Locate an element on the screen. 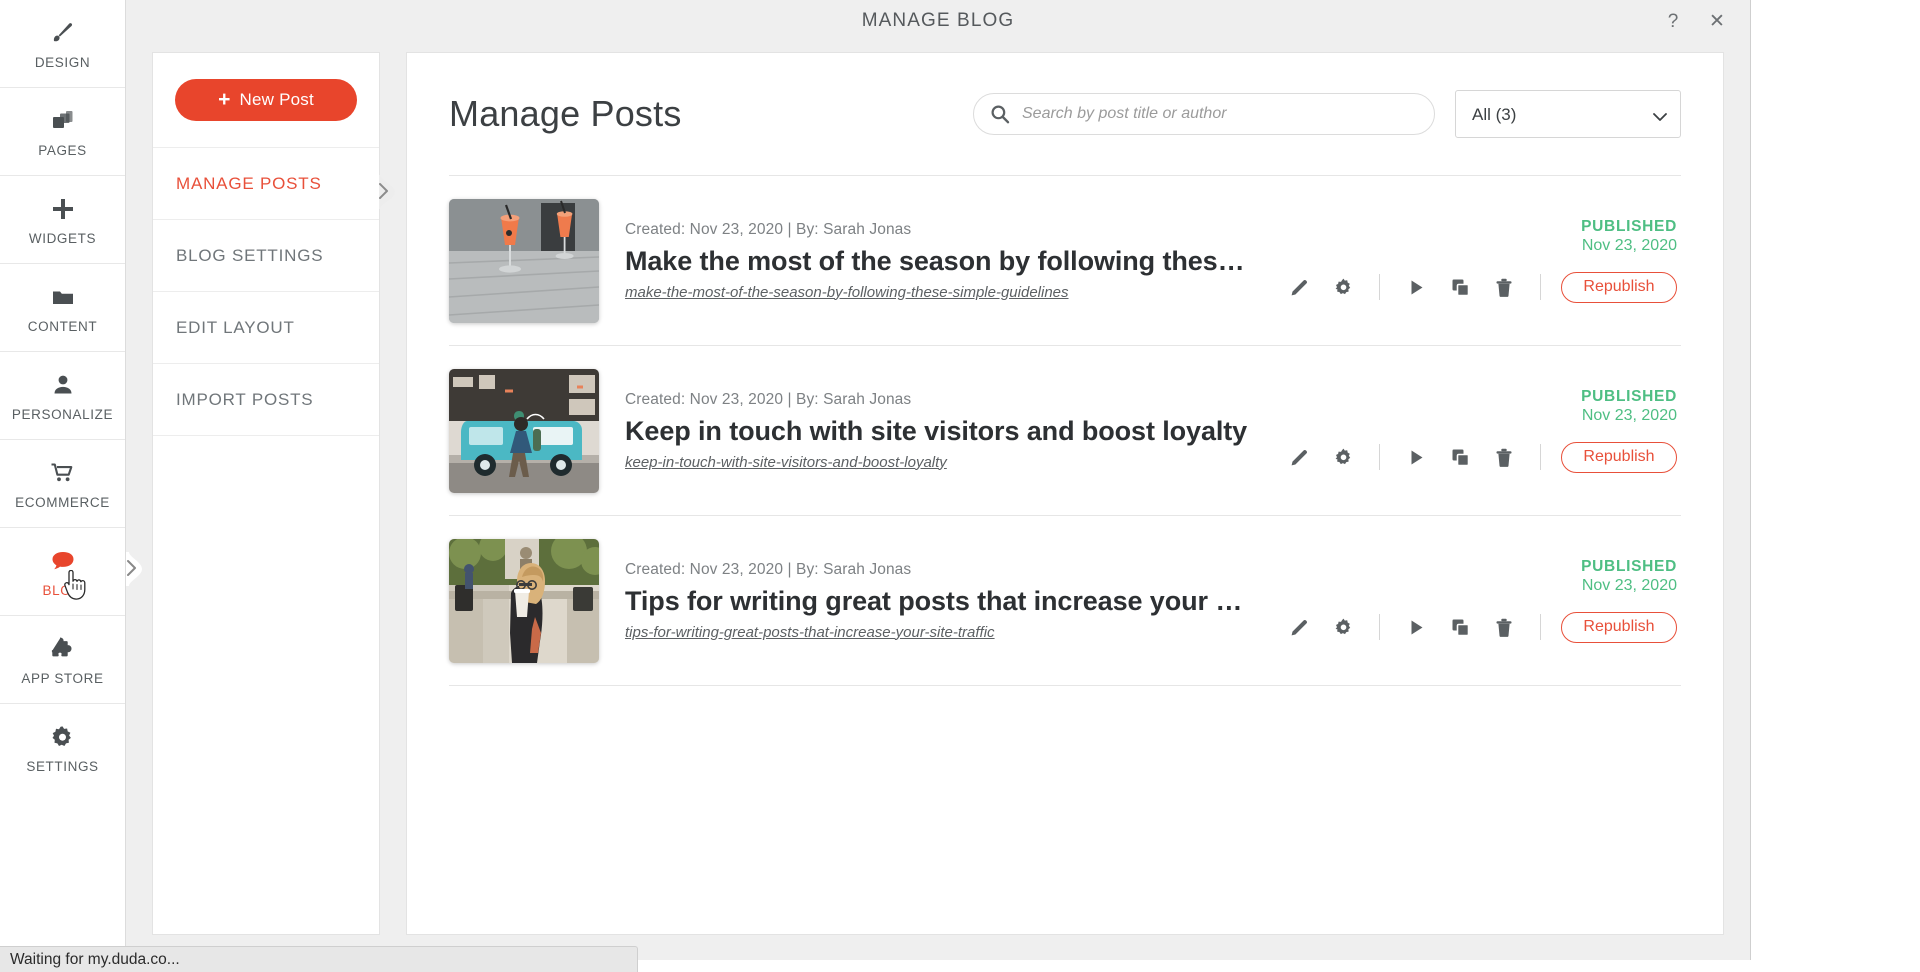  sidebar-item-label: BLOG is located at coordinates (62, 590).